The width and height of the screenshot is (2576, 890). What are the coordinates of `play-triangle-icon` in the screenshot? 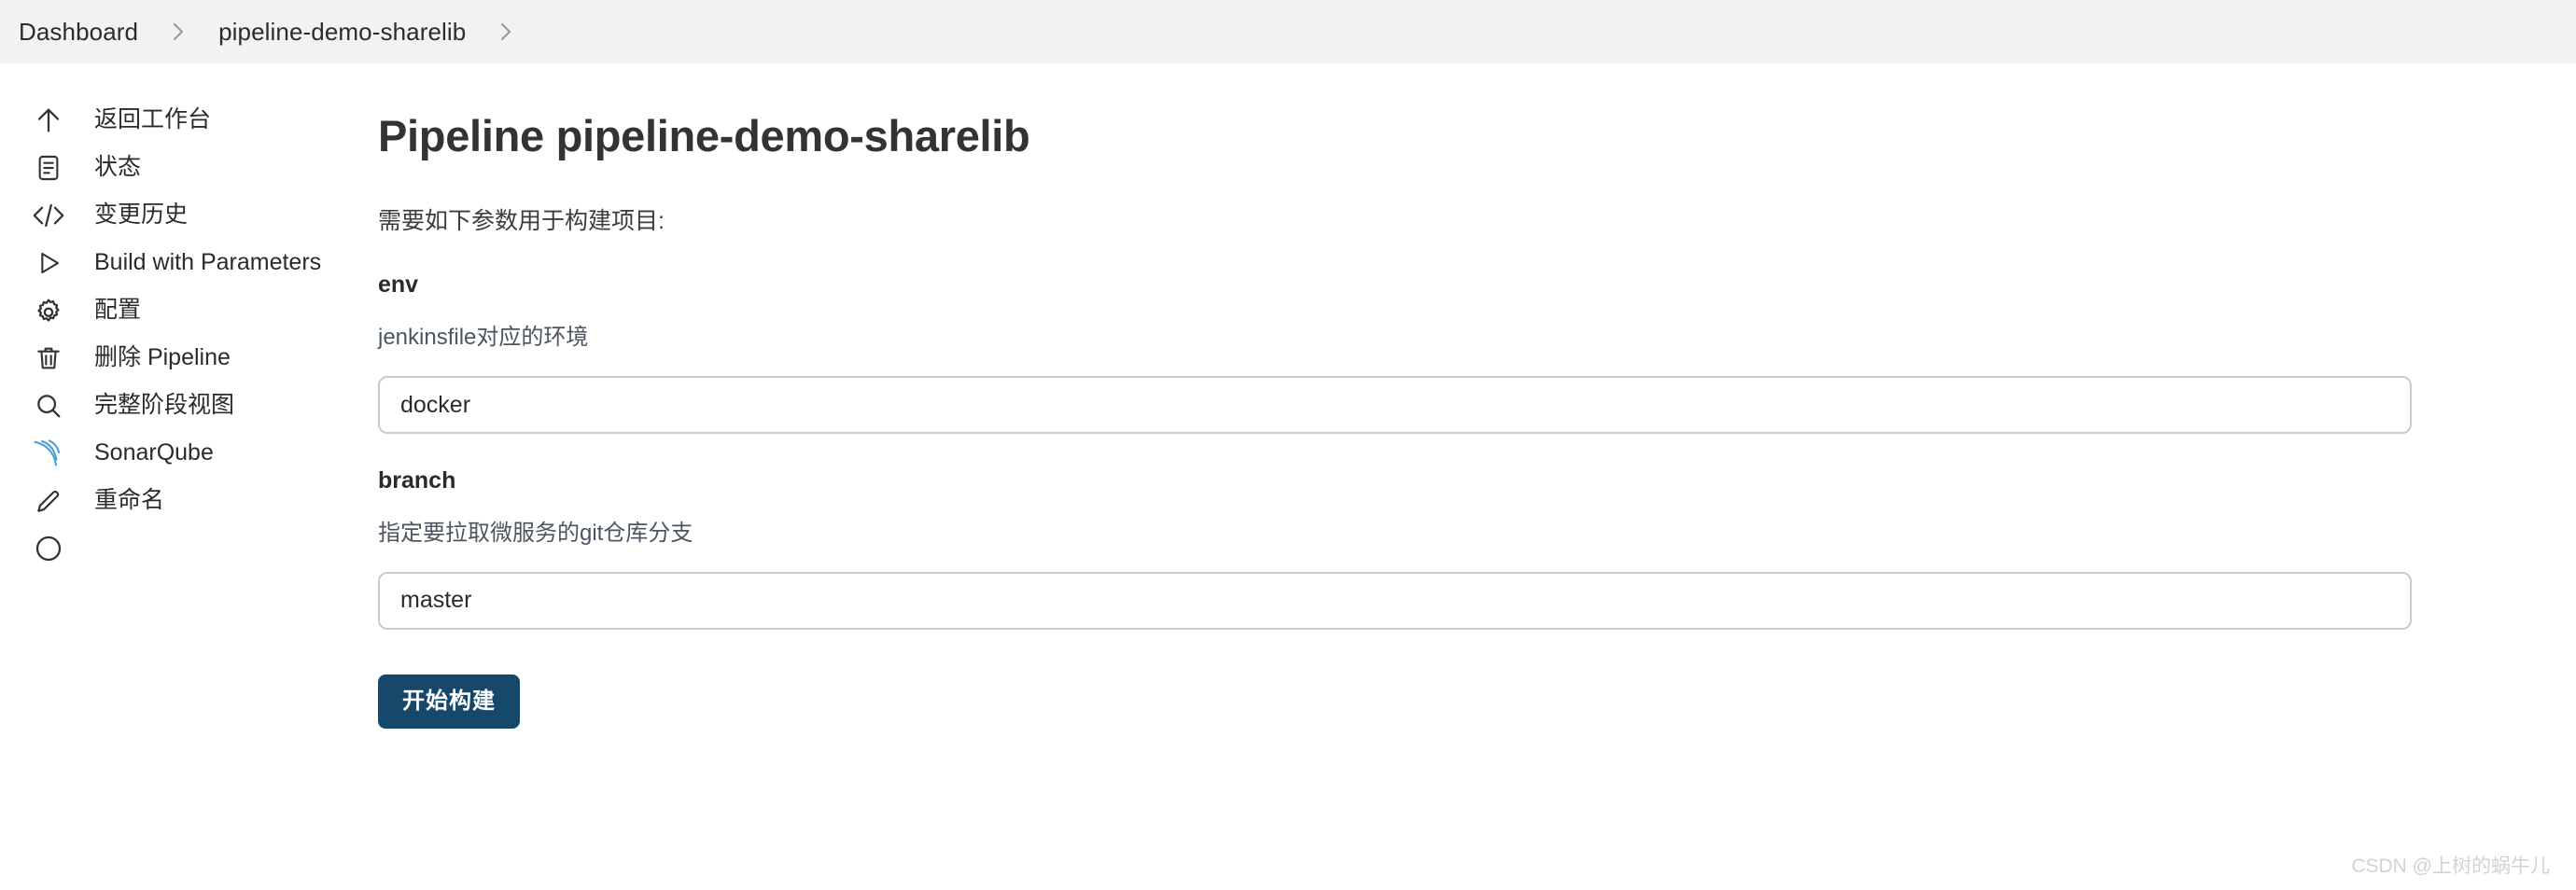 It's located at (48, 263).